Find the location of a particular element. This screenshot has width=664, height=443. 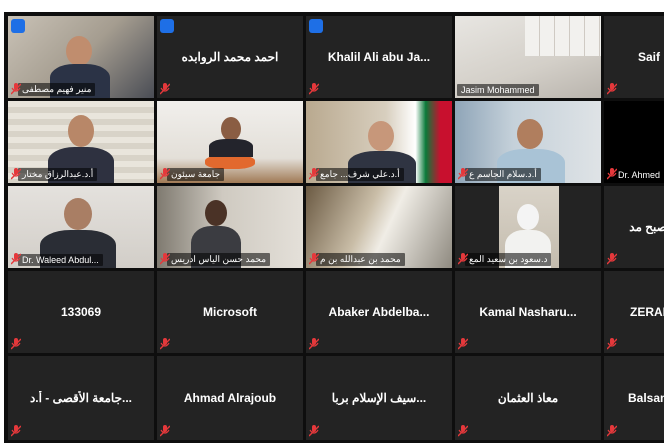

participant-tile: أ.د.عبدالرزاق مختار is located at coordinates (81, 142).